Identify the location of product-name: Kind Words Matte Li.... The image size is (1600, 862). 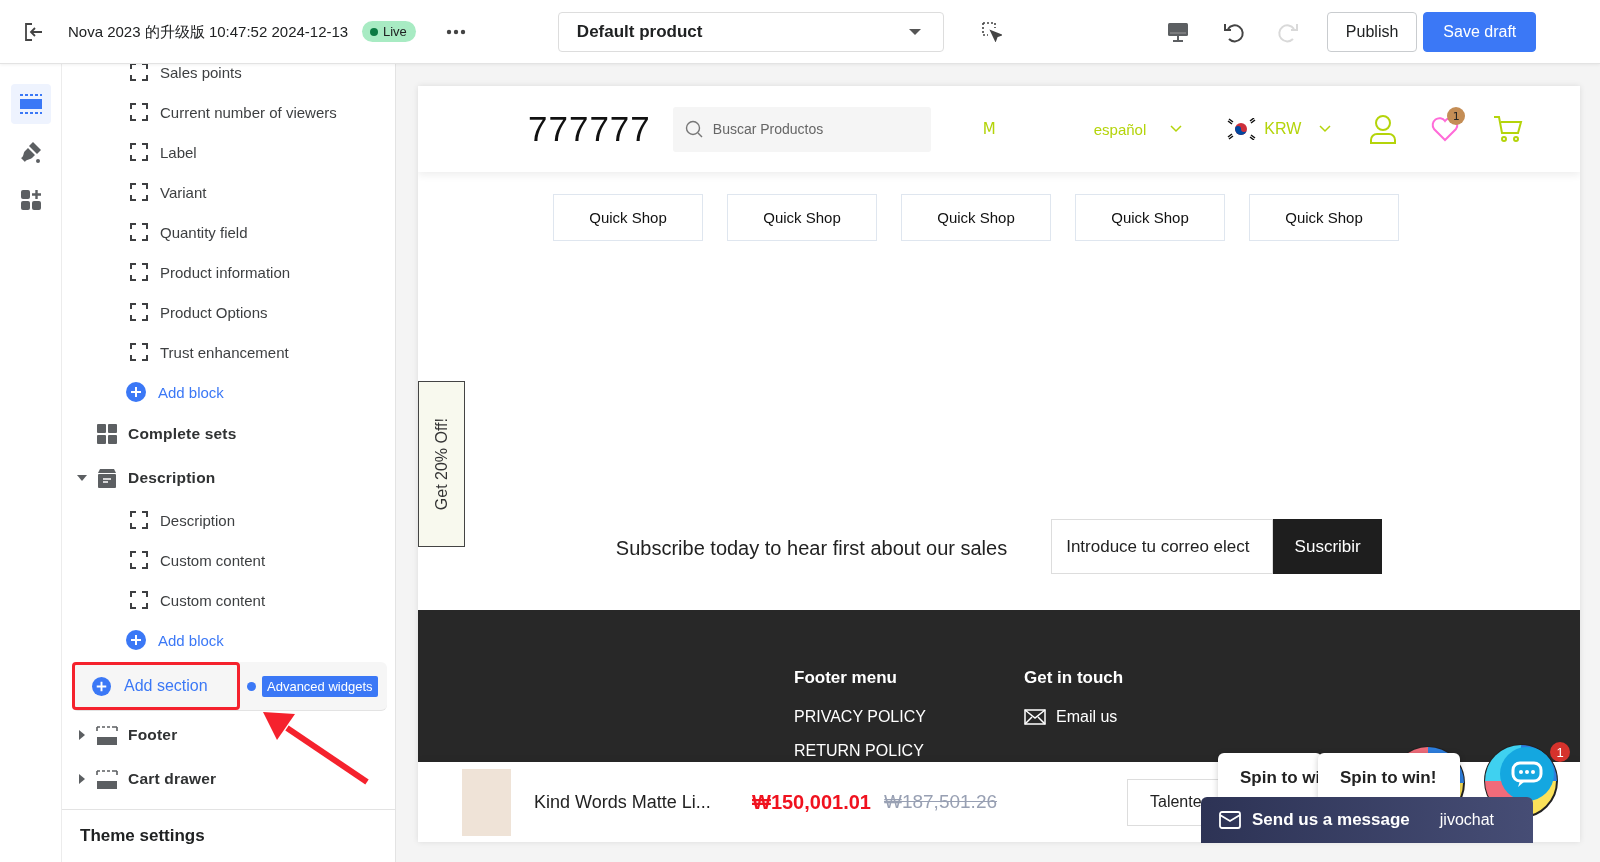
(623, 802).